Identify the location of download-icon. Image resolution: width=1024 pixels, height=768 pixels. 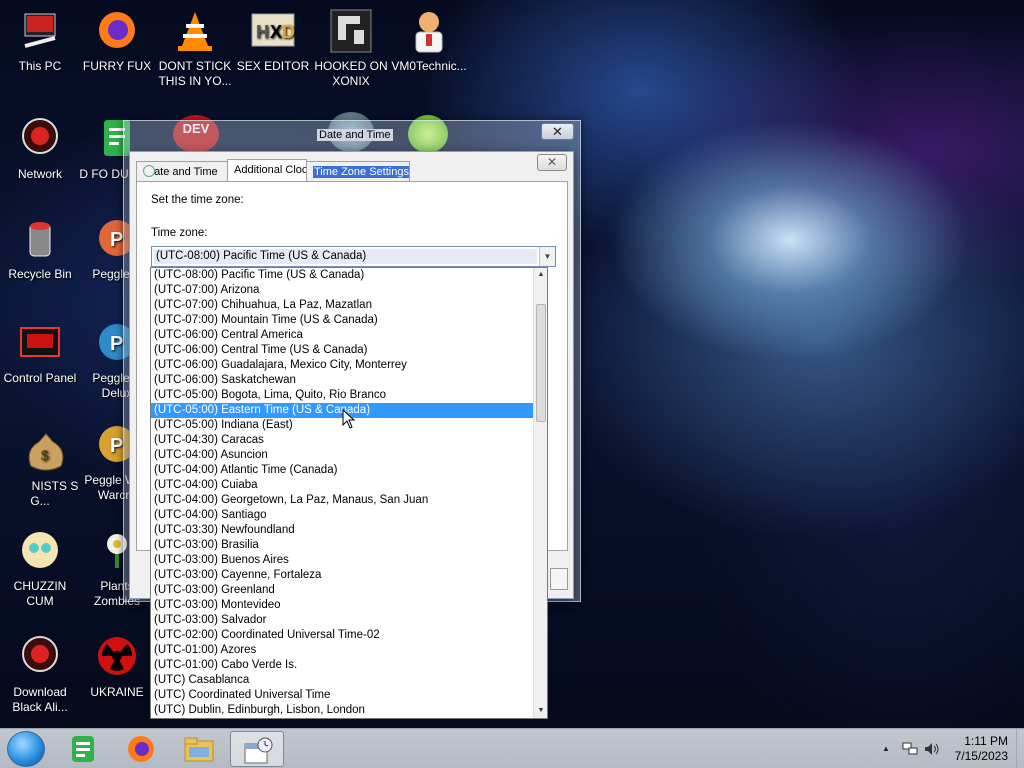
(40, 657).